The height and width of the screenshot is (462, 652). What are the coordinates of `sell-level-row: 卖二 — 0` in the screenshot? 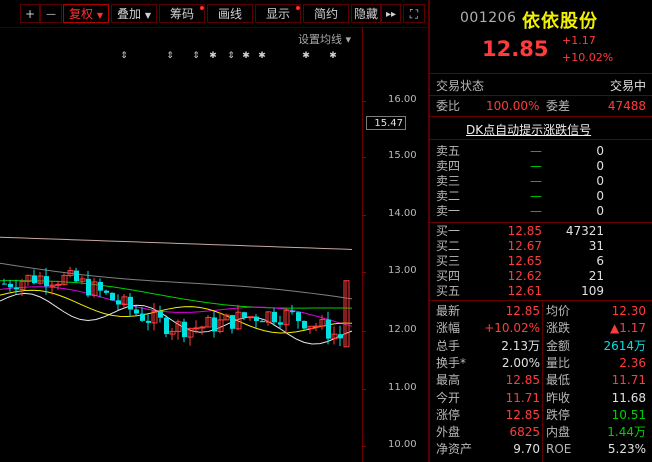 It's located at (541, 196).